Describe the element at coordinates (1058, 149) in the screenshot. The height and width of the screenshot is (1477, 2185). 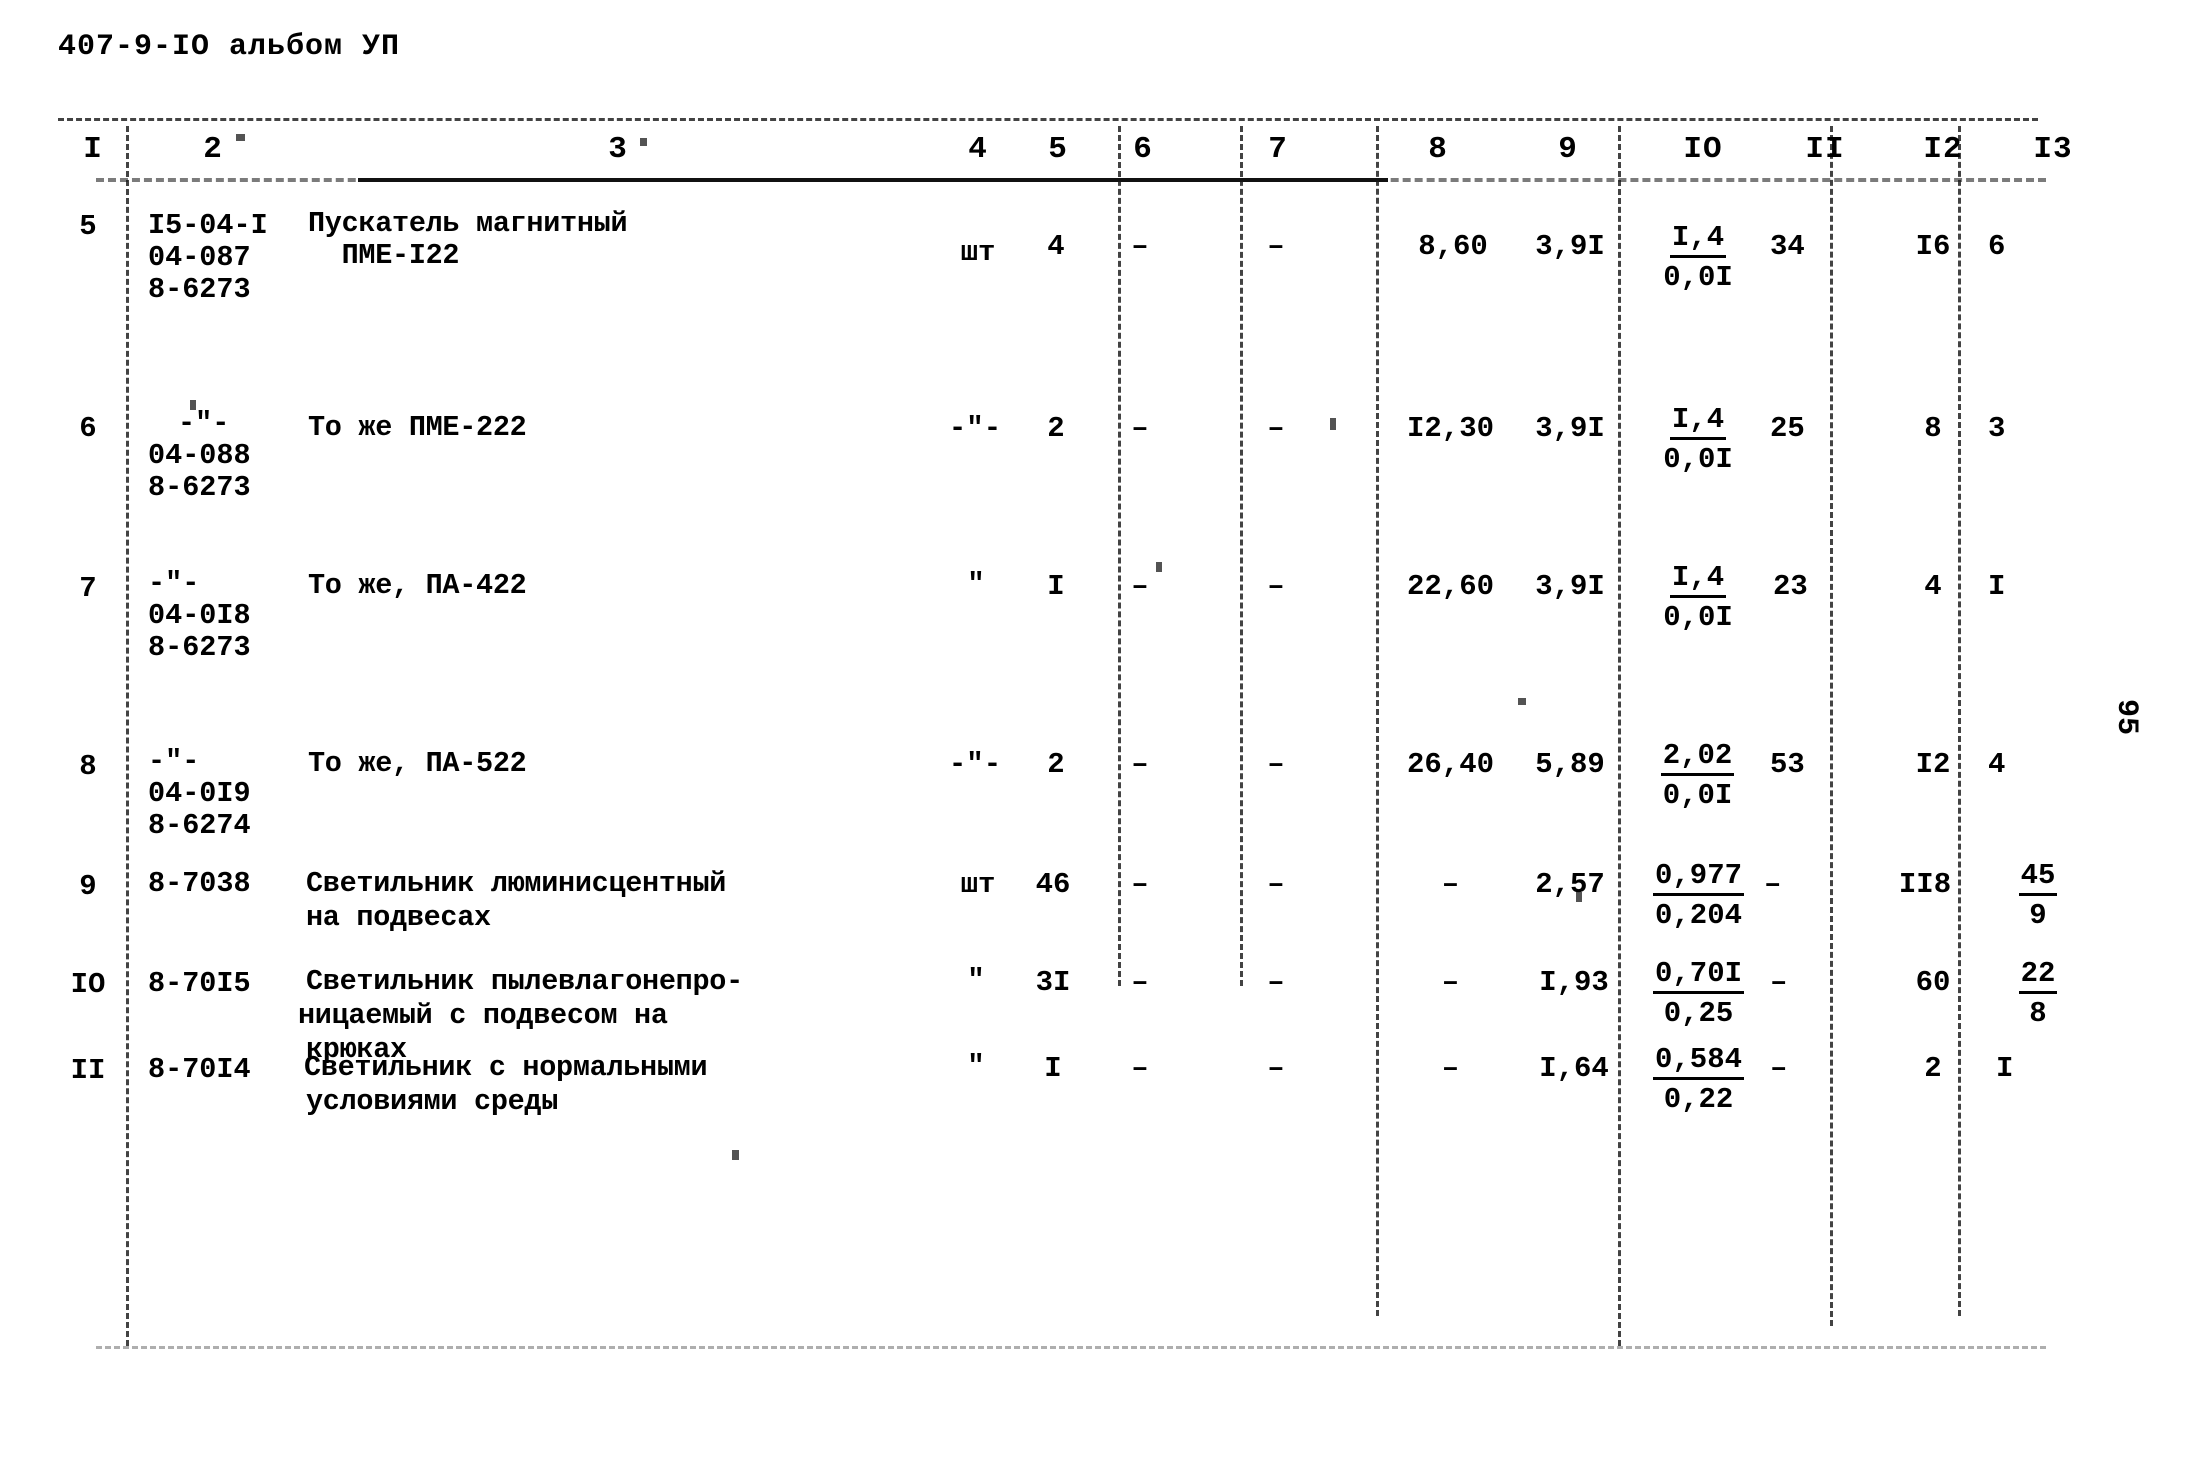
I see `column-header-5: 5` at that location.